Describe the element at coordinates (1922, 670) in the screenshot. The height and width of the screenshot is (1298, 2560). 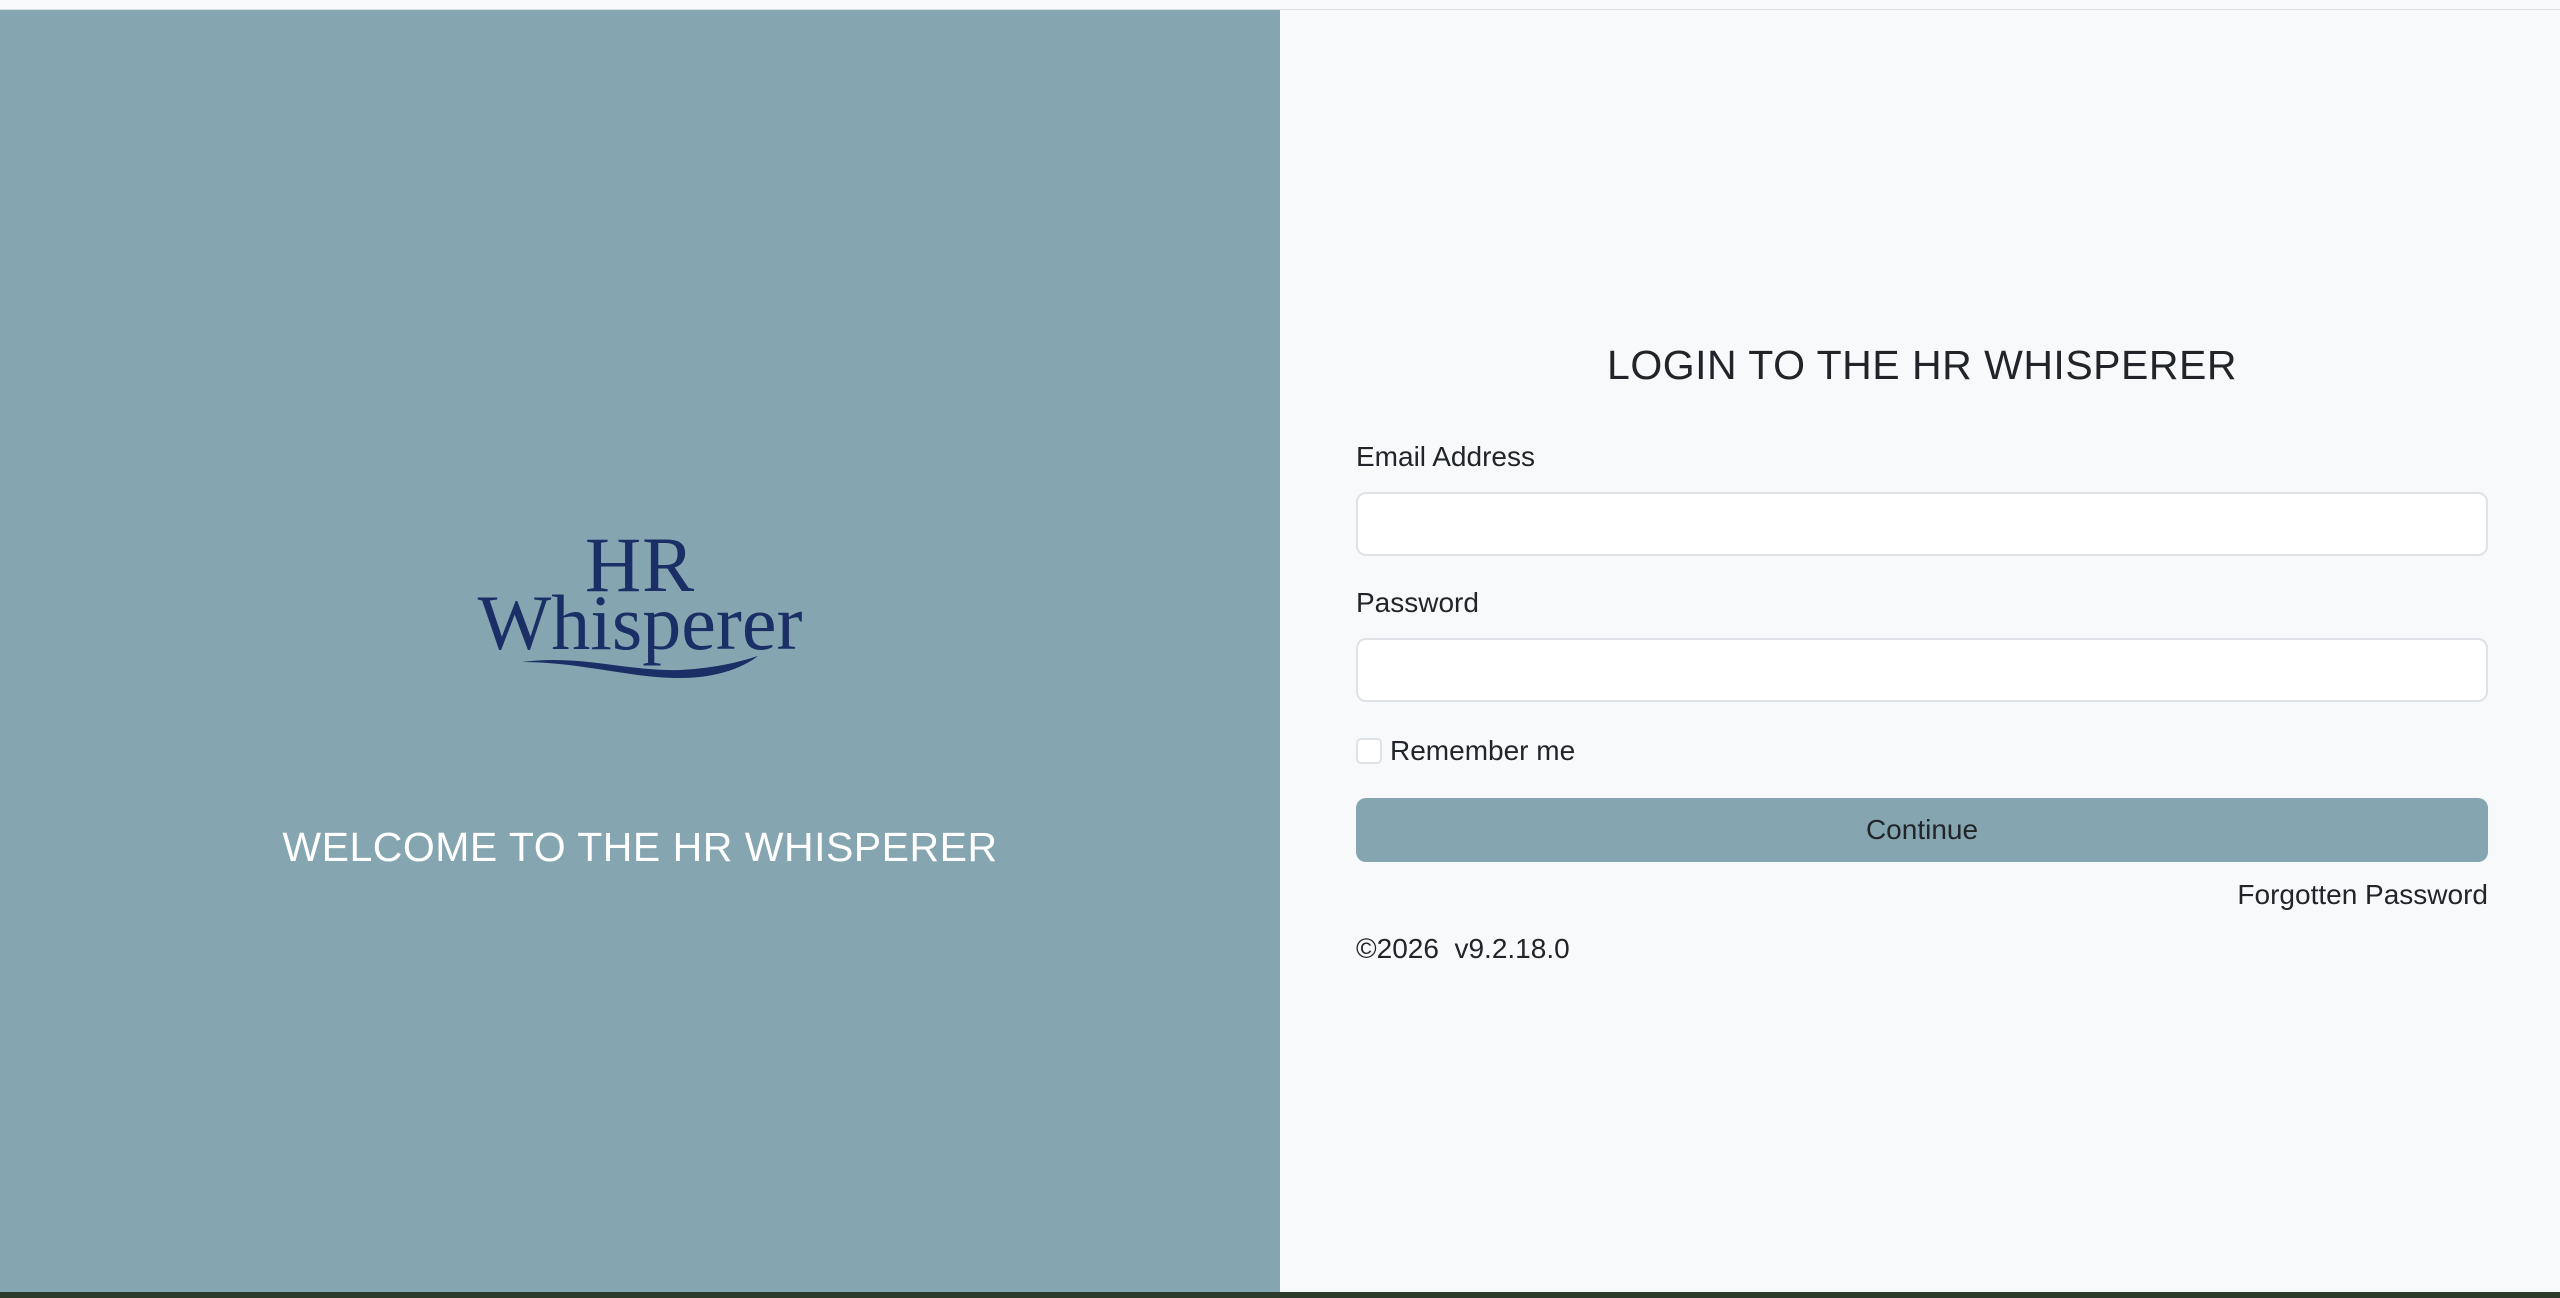
I see `password-field` at that location.